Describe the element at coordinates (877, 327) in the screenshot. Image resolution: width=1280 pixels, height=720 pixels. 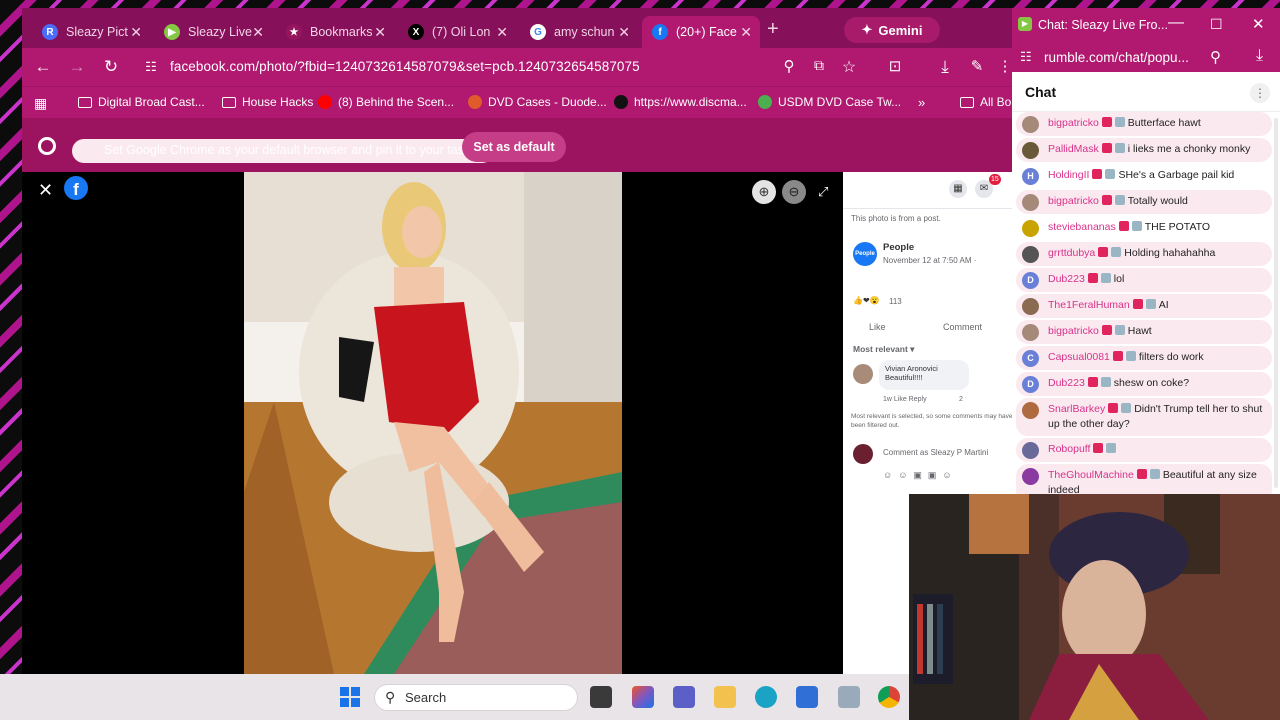
I see `like-button: Like` at that location.